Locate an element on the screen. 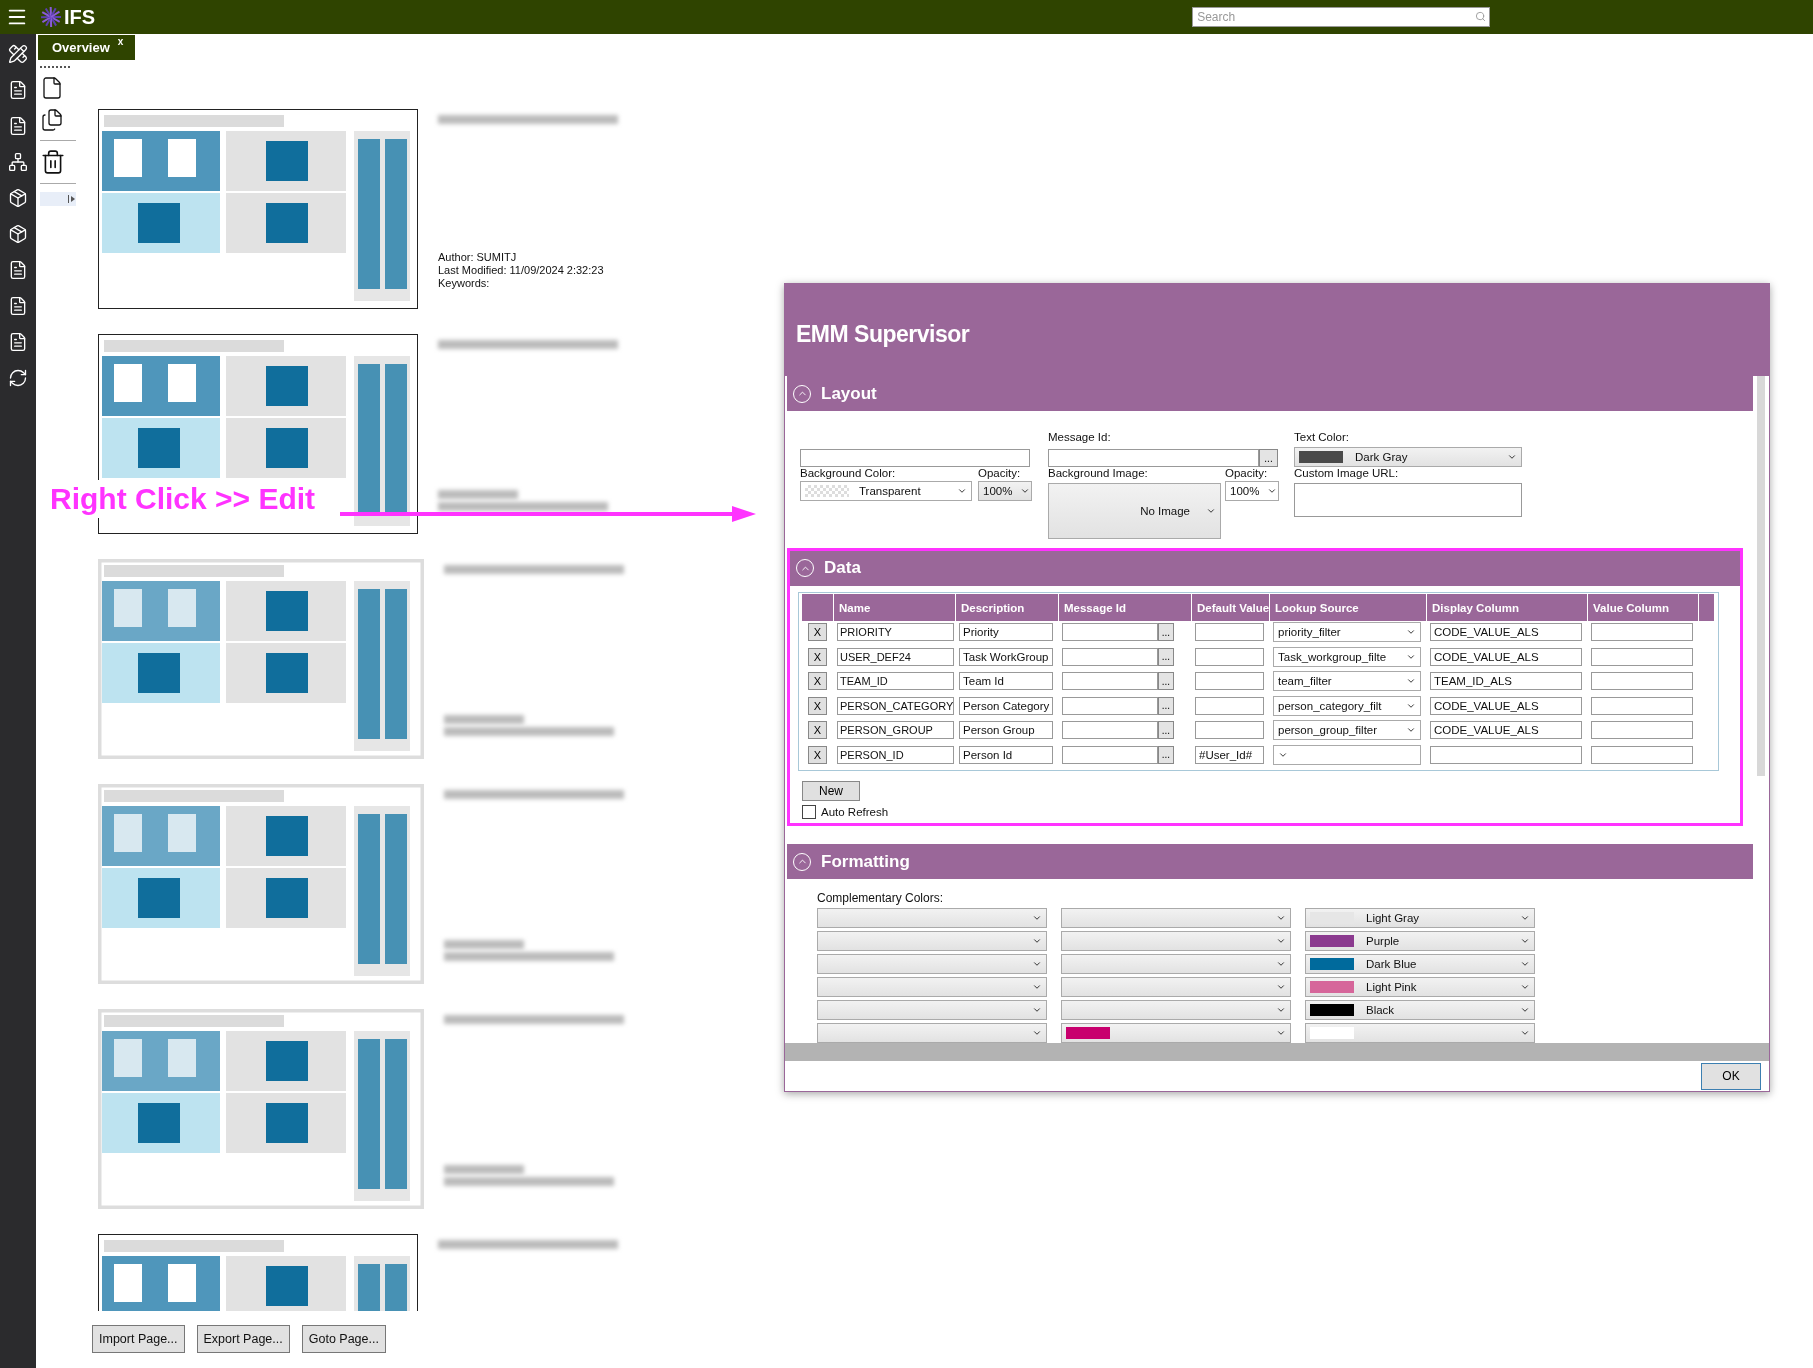  name-field: TEAM_ID is located at coordinates (895, 681).